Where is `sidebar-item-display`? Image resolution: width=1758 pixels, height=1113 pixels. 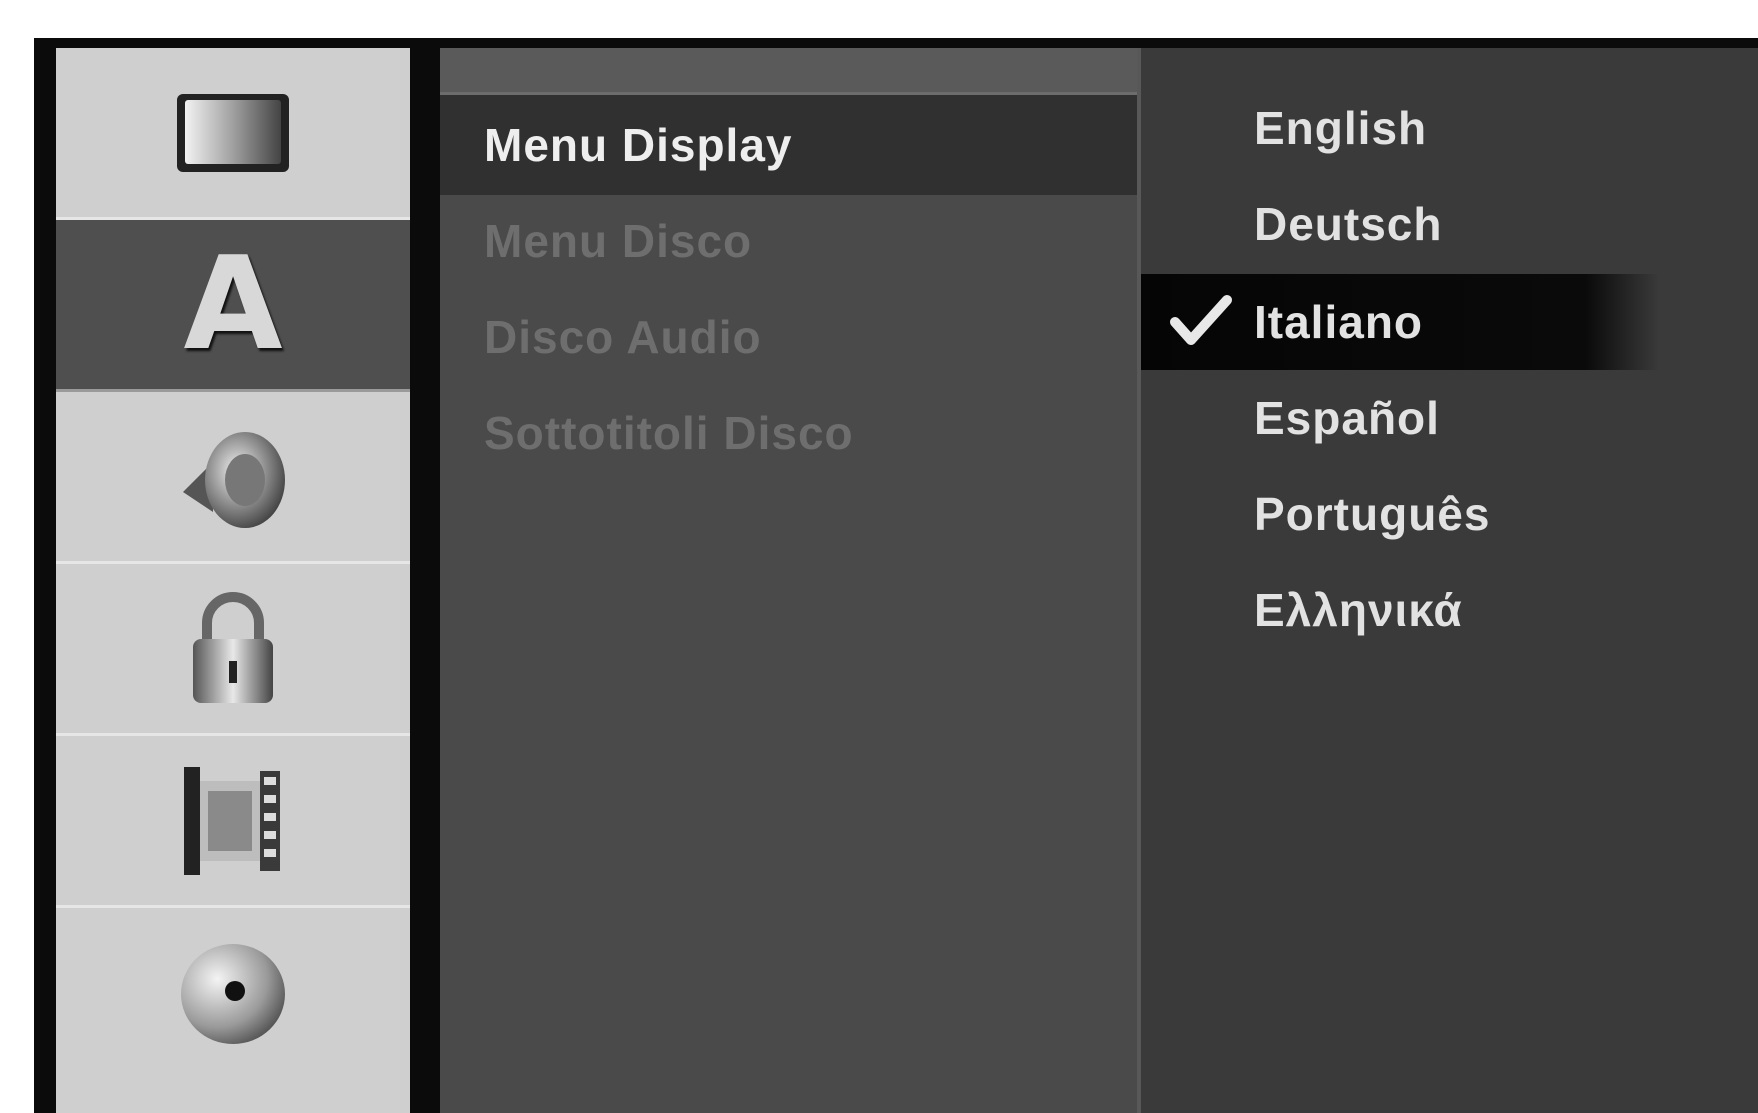 sidebar-item-display is located at coordinates (233, 134).